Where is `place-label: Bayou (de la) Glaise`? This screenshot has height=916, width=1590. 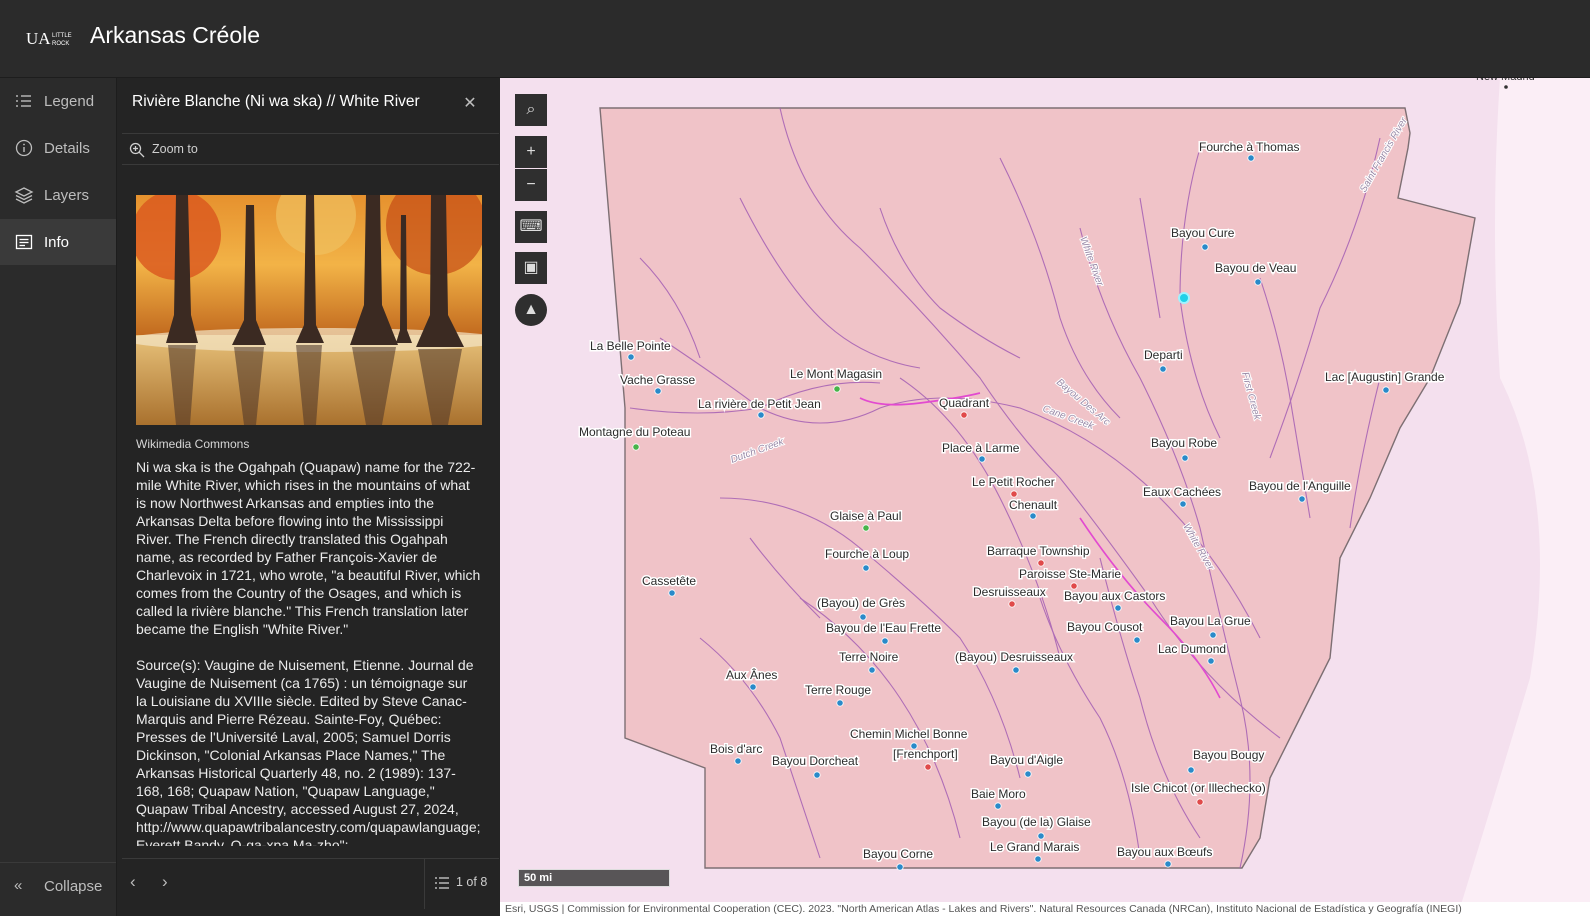
place-label: Bayou (de la) Glaise is located at coordinates (1036, 822).